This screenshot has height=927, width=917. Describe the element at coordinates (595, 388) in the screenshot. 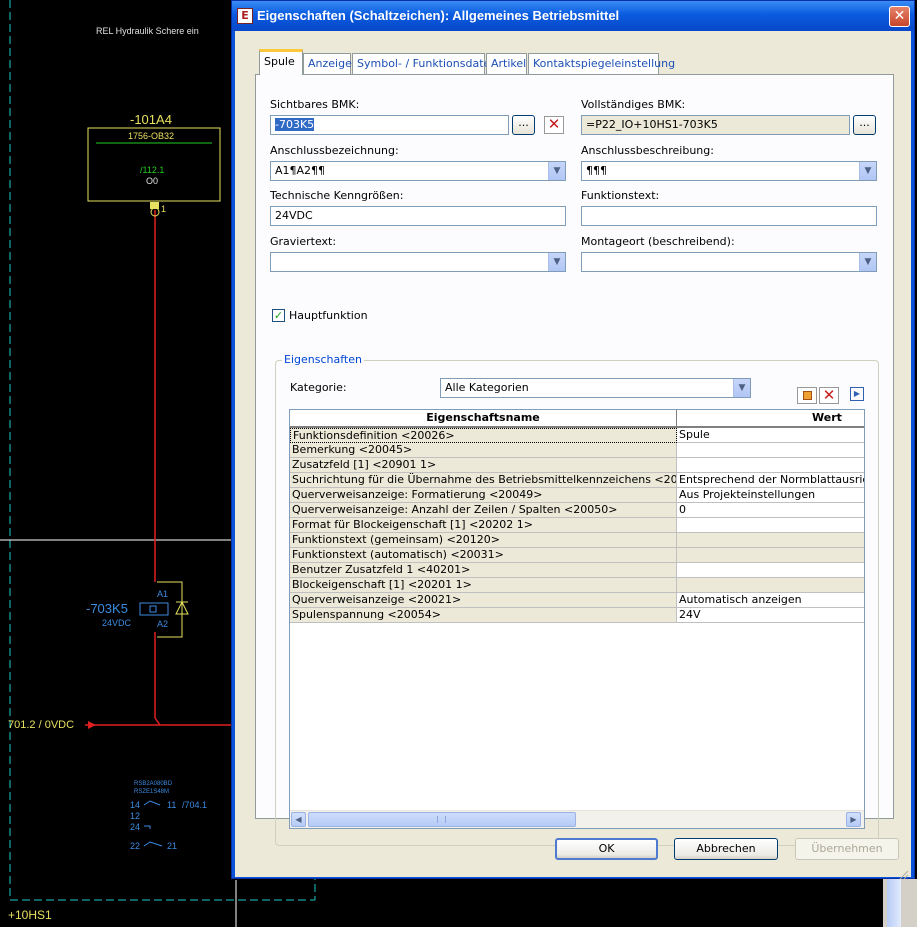

I see `kategorie-combo: Alle Kategorien ▼` at that location.